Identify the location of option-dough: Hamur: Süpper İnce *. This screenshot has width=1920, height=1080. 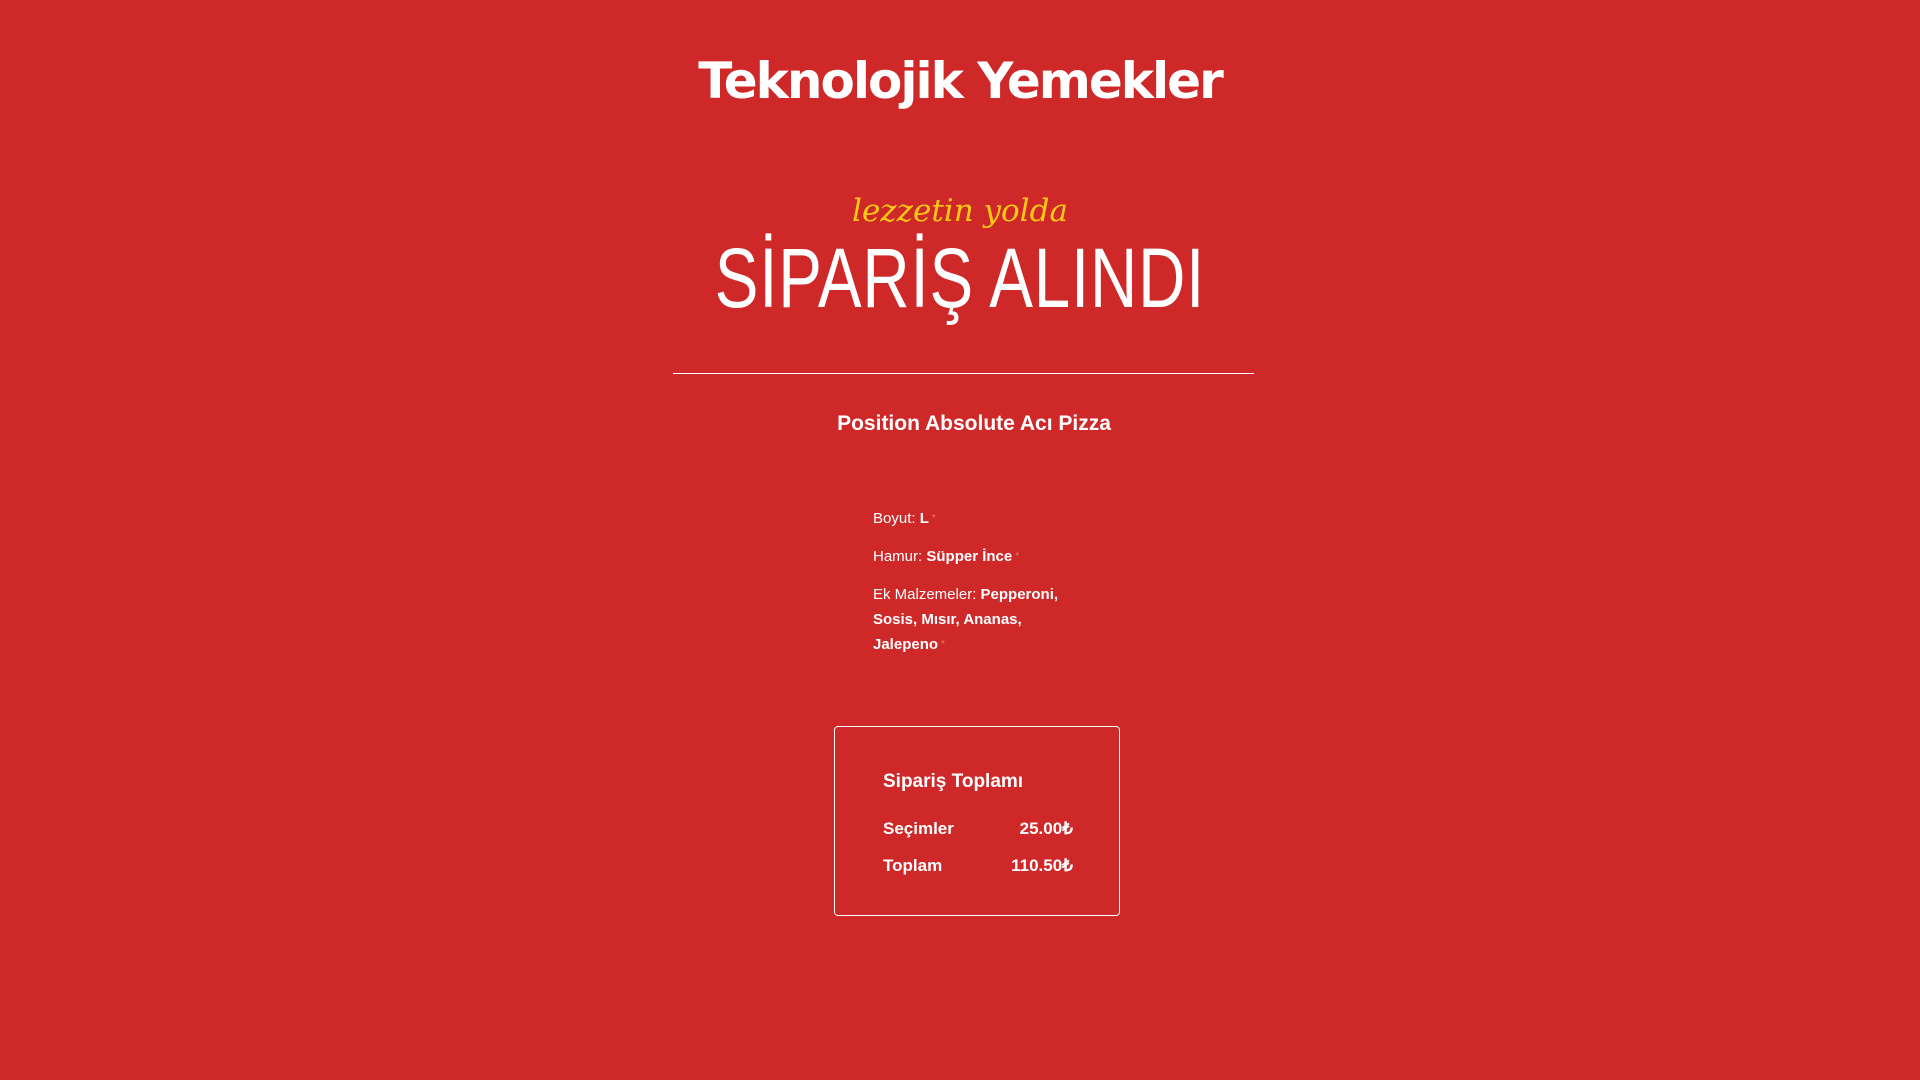
(973, 556).